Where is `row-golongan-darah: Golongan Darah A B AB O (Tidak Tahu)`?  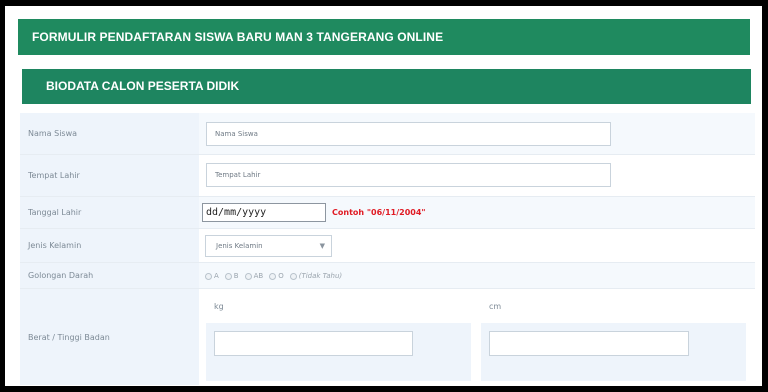
row-golongan-darah: Golongan Darah A B AB O (Tidak Tahu) is located at coordinates (387, 276).